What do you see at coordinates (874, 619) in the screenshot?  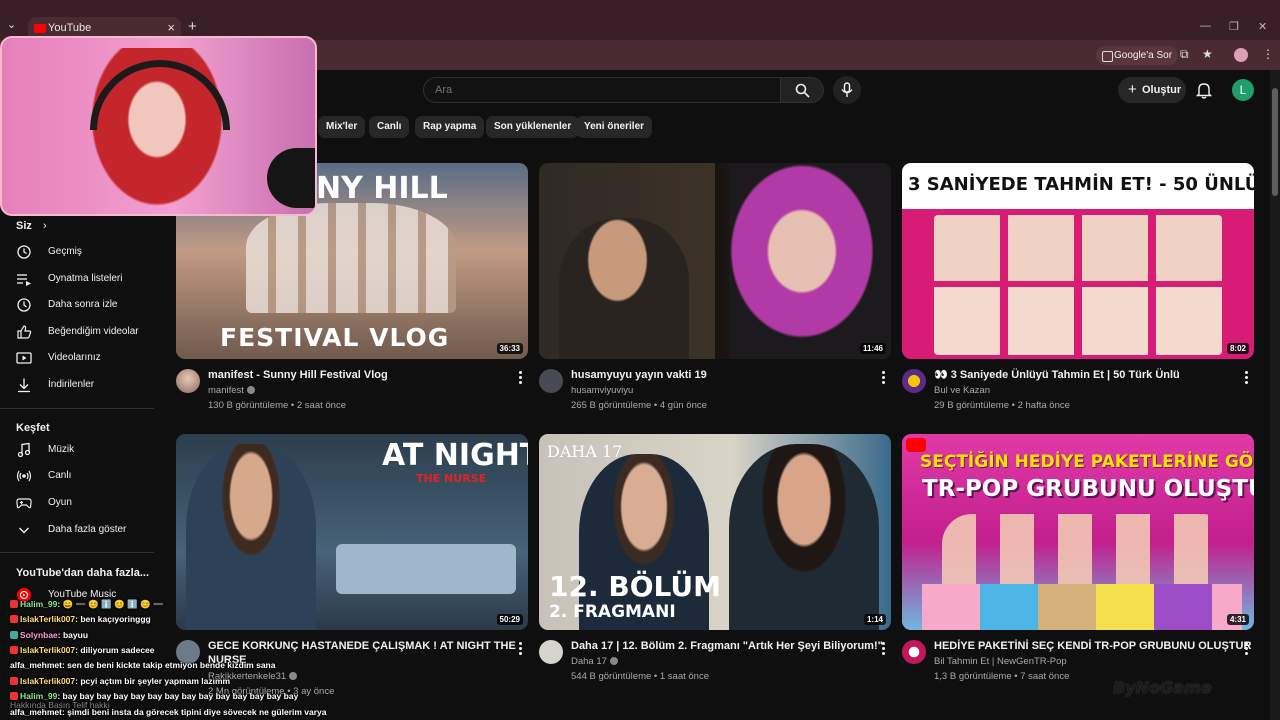 I see `video-duration: 1:14` at bounding box center [874, 619].